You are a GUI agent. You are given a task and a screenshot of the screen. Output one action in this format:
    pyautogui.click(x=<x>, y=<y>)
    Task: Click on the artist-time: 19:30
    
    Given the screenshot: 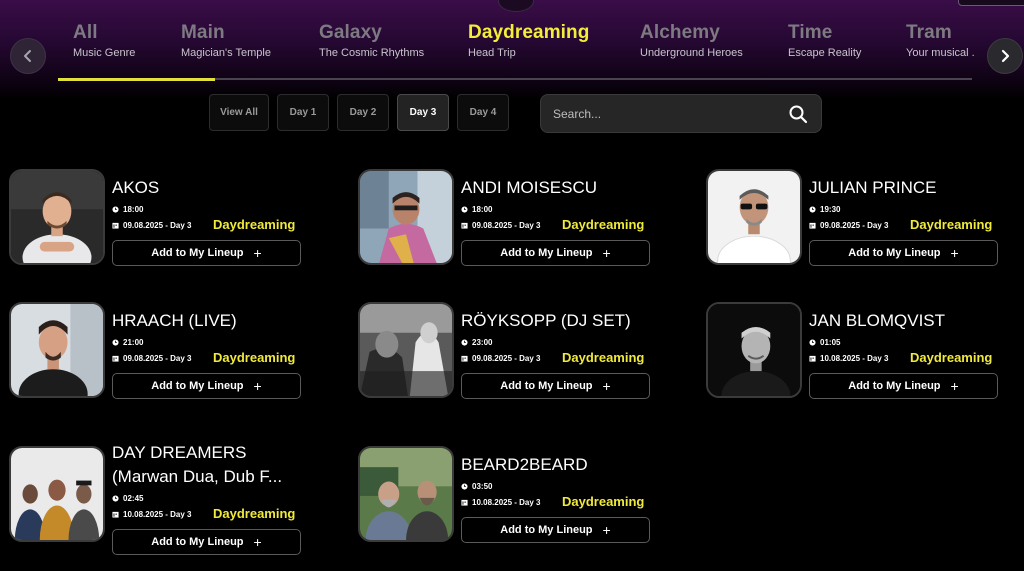 What is the action you would take?
    pyautogui.click(x=824, y=209)
    